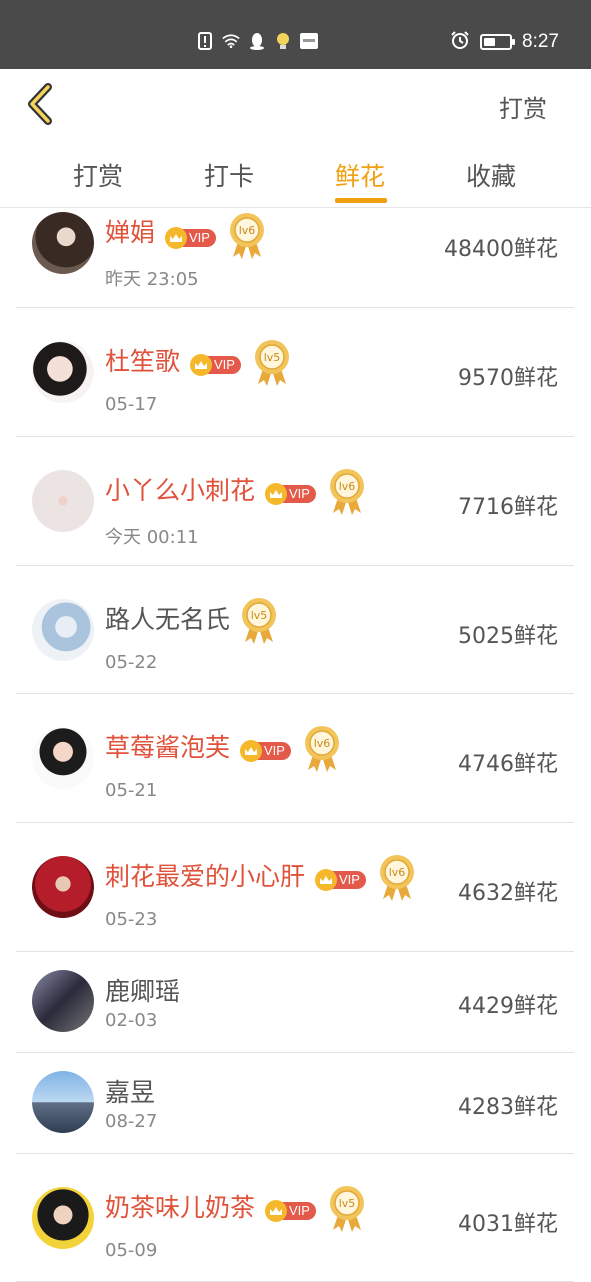 This screenshot has height=1282, width=591. I want to click on gift-date: 05-17, so click(131, 404).